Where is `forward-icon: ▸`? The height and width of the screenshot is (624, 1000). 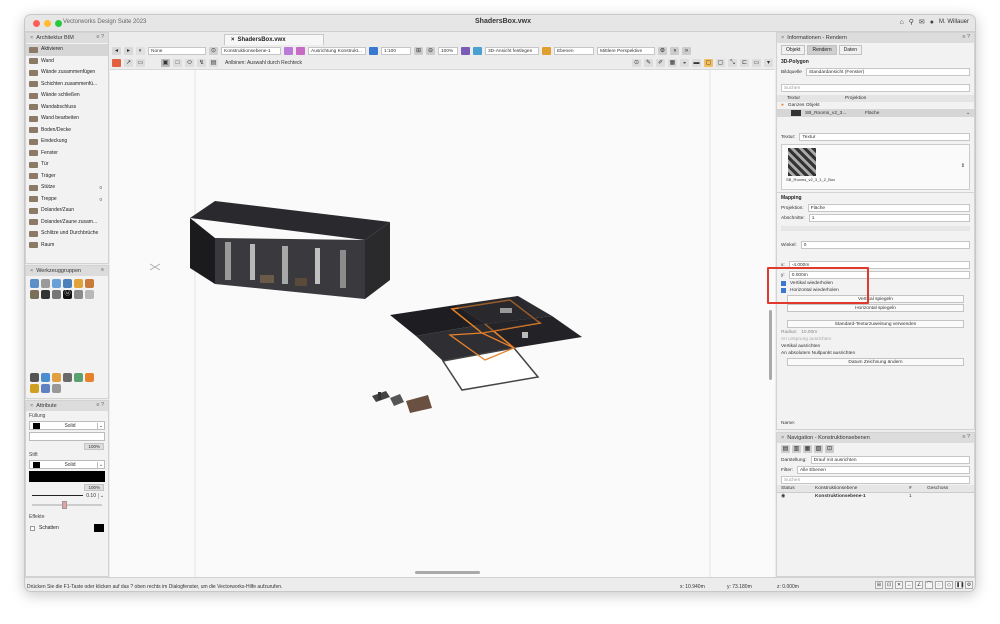
forward-icon: ▸ is located at coordinates (128, 50).